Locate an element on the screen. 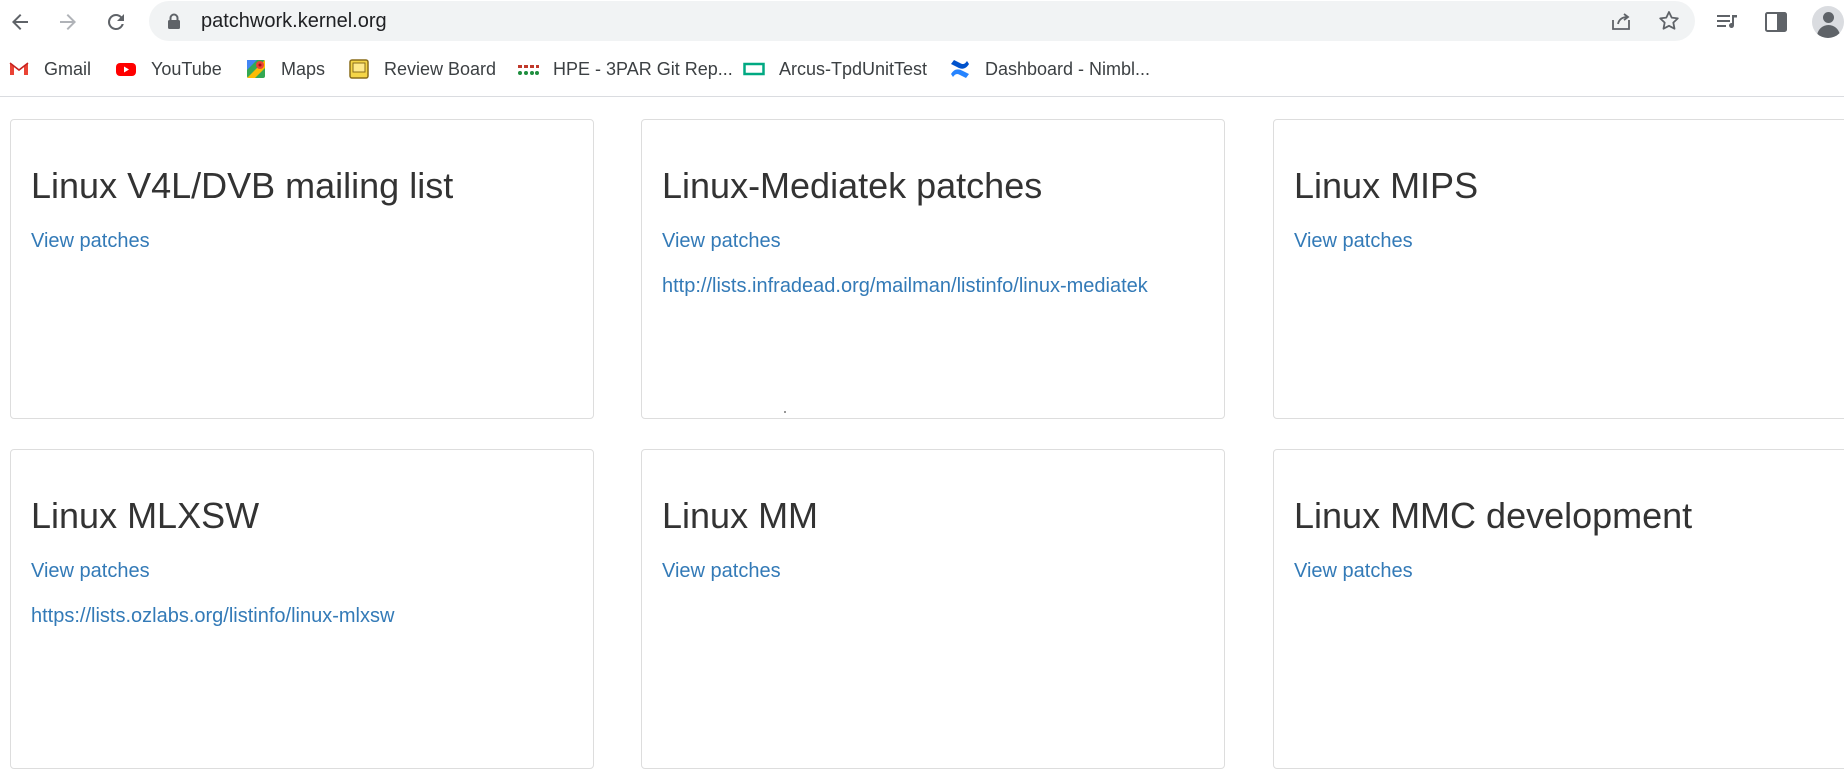 Image resolution: width=1844 pixels, height=769 pixels. side-panel-icon is located at coordinates (1776, 22).